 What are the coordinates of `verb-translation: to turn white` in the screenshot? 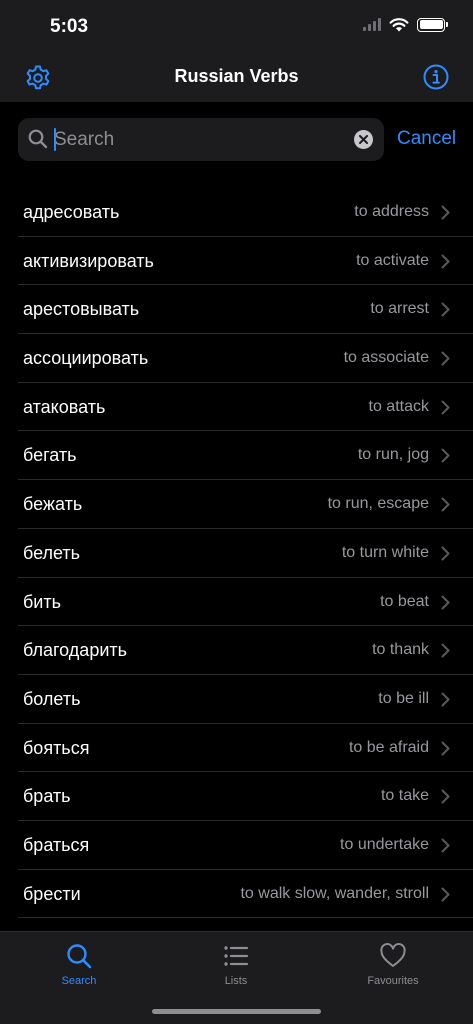 It's located at (385, 552).